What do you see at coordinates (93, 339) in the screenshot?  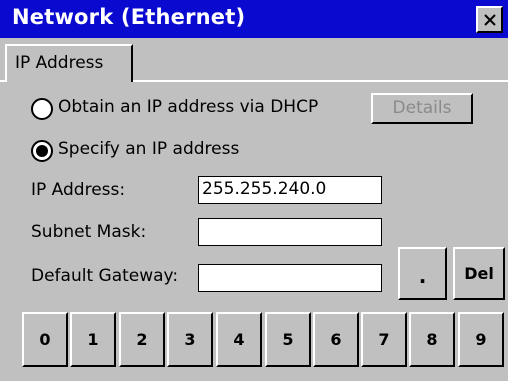 I see `digit-key-1: 1` at bounding box center [93, 339].